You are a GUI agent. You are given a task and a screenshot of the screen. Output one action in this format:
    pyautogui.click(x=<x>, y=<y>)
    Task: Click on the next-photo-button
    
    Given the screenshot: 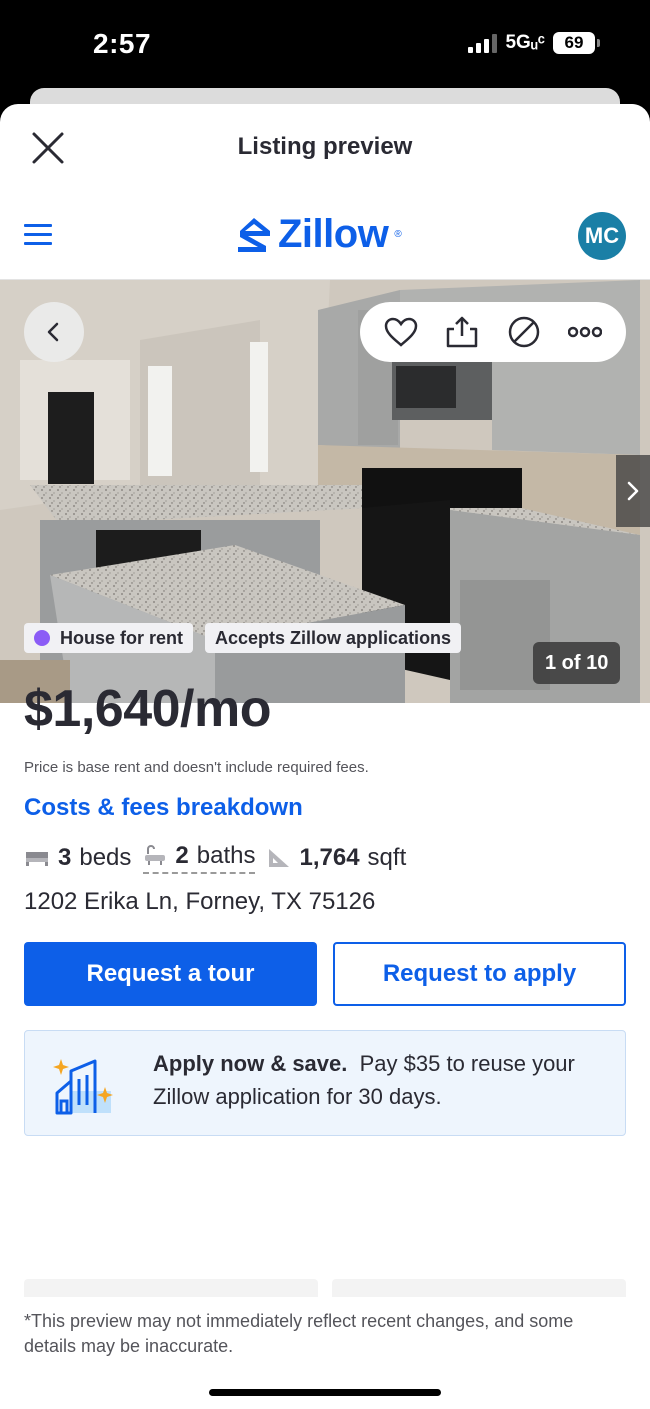 What is the action you would take?
    pyautogui.click(x=633, y=491)
    